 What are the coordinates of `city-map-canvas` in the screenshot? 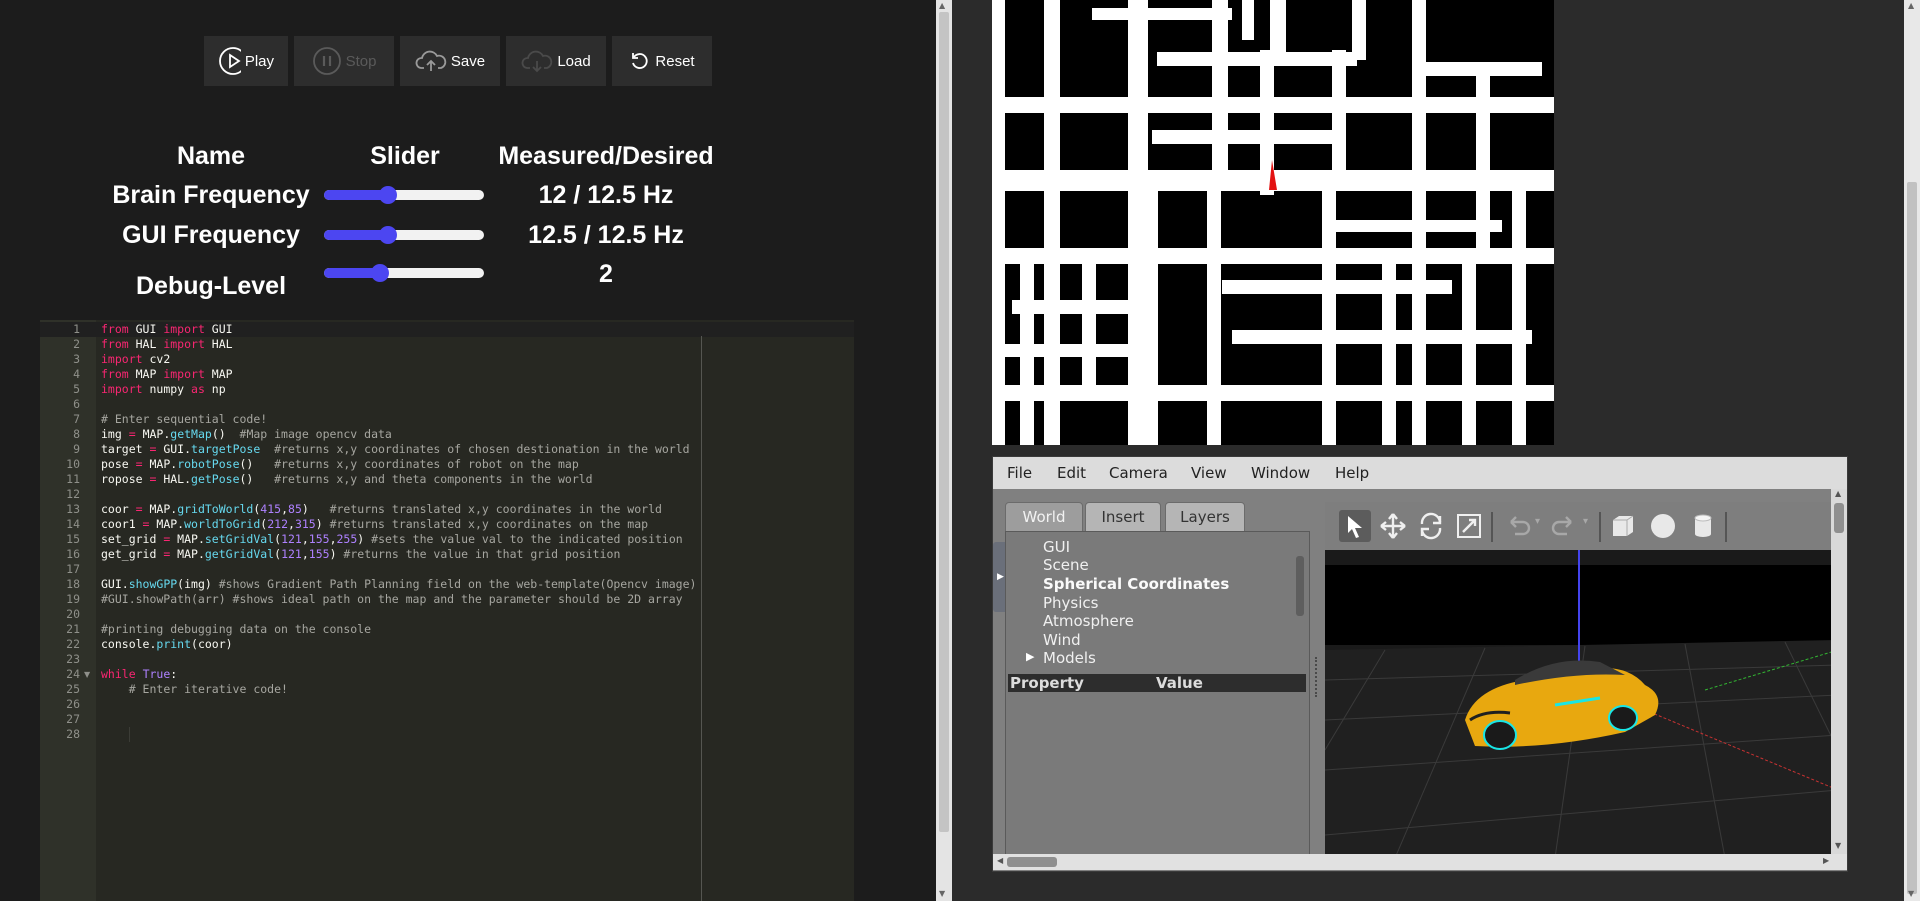 It's located at (1273, 222).